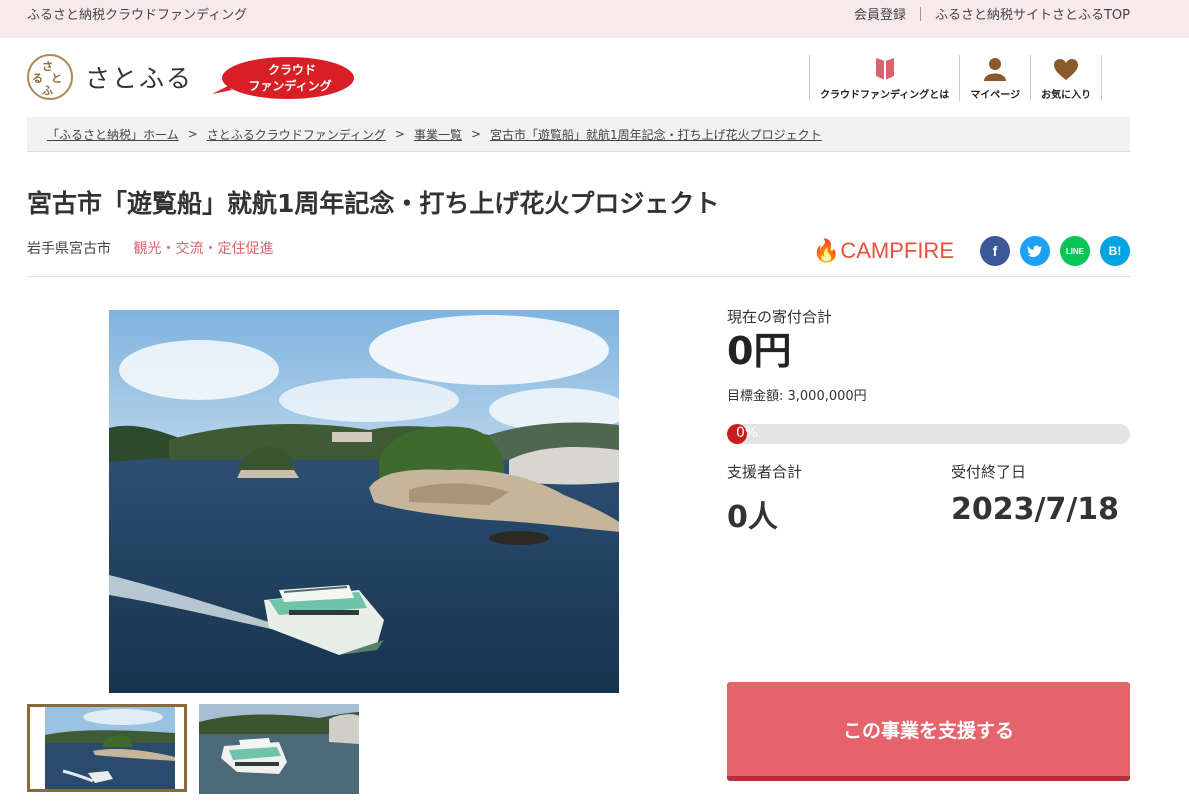  I want to click on category-link: 観光・交流・定住促進, so click(203, 249).